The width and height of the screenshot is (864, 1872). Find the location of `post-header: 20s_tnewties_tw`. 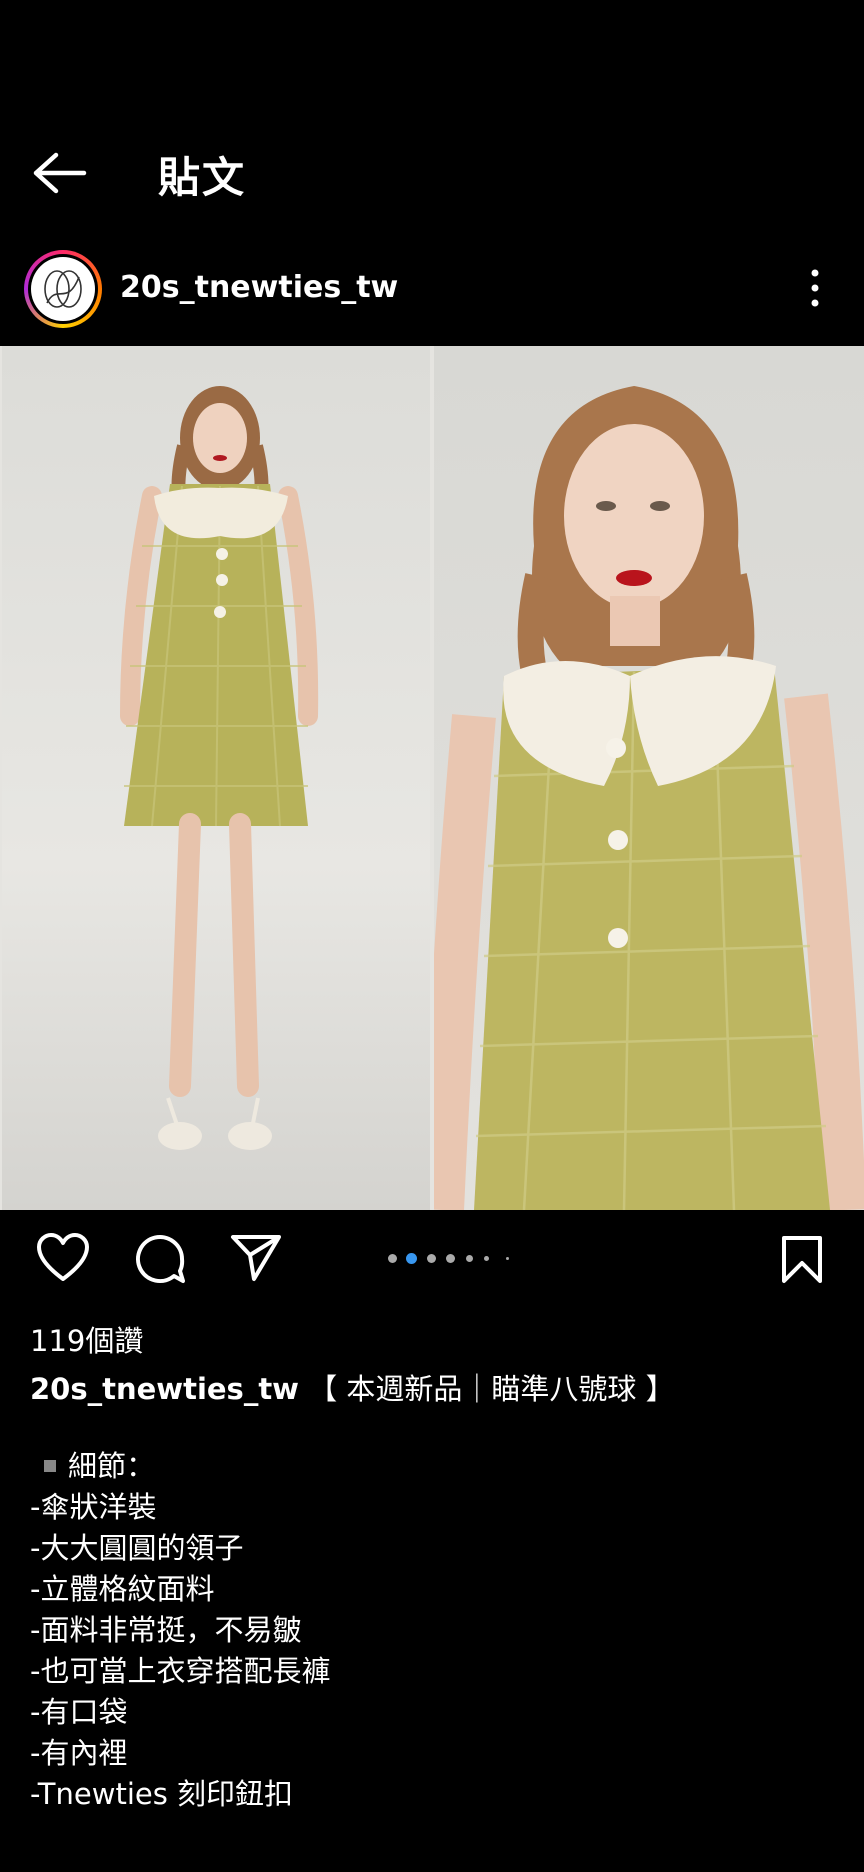

post-header: 20s_tnewties_tw is located at coordinates (432, 291).